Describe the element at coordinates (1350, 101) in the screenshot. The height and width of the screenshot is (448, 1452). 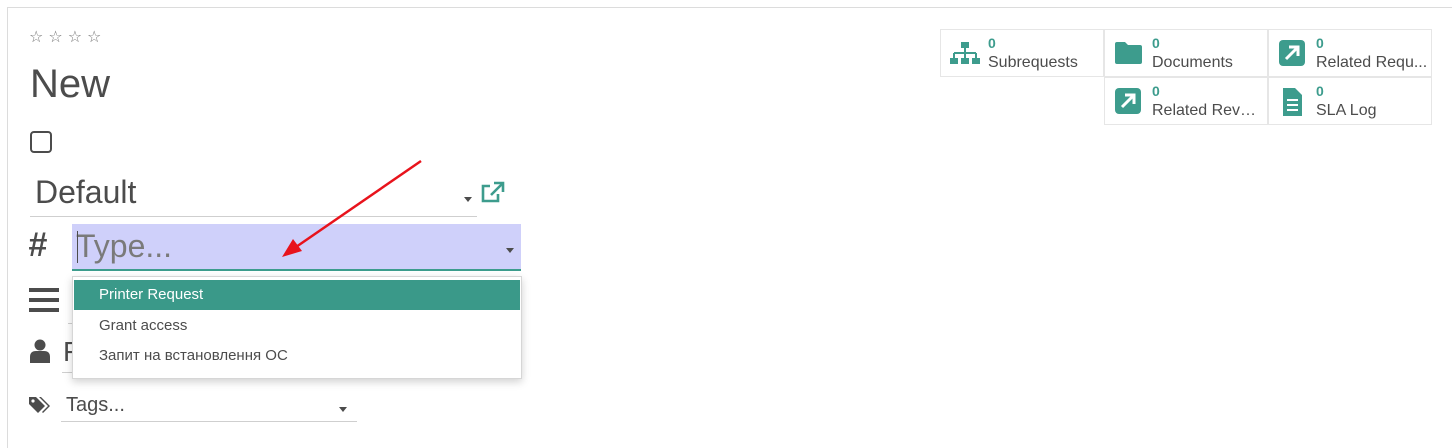
I see `sla-log-button: 0 SLA Log` at that location.